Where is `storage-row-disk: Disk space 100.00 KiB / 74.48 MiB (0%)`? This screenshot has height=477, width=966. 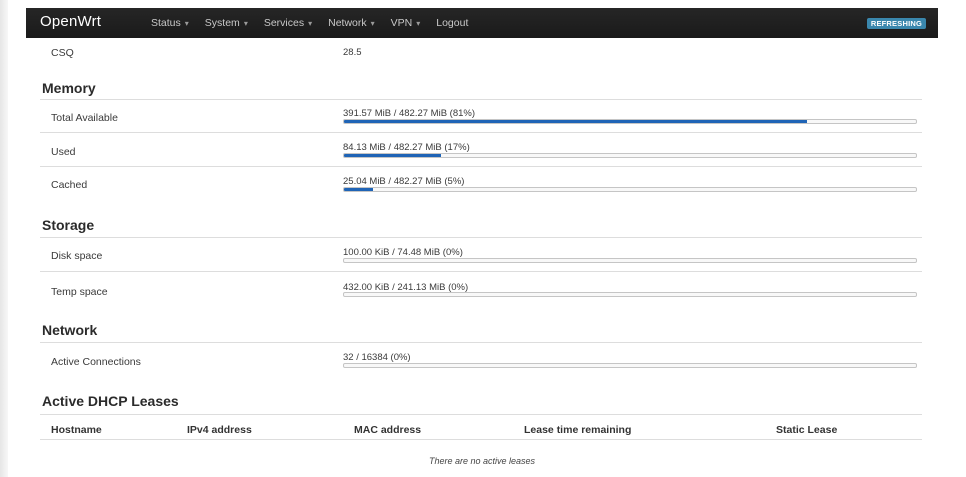 storage-row-disk: Disk space 100.00 KiB / 74.48 MiB (0%) is located at coordinates (481, 254).